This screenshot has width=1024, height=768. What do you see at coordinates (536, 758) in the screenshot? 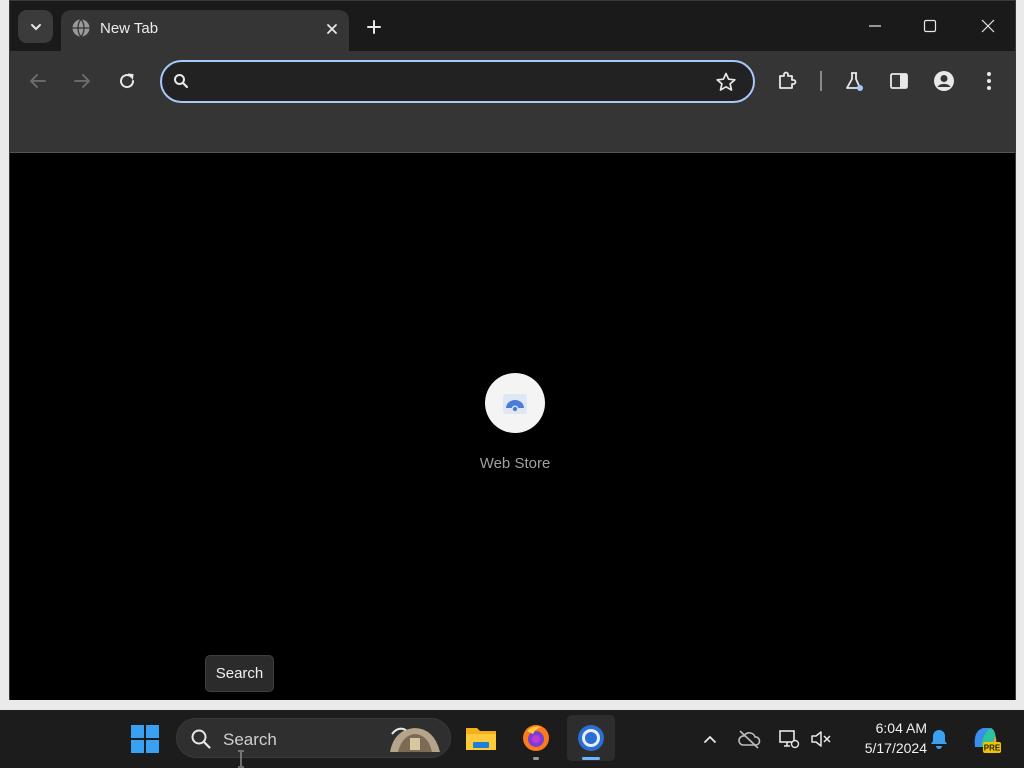
I see `running-indicator` at bounding box center [536, 758].